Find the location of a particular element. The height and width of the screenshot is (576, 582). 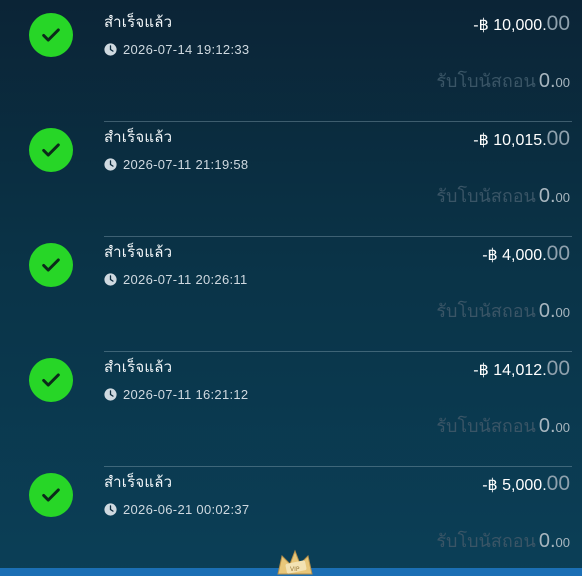

amount-value: -฿ 4,000. is located at coordinates (514, 255).